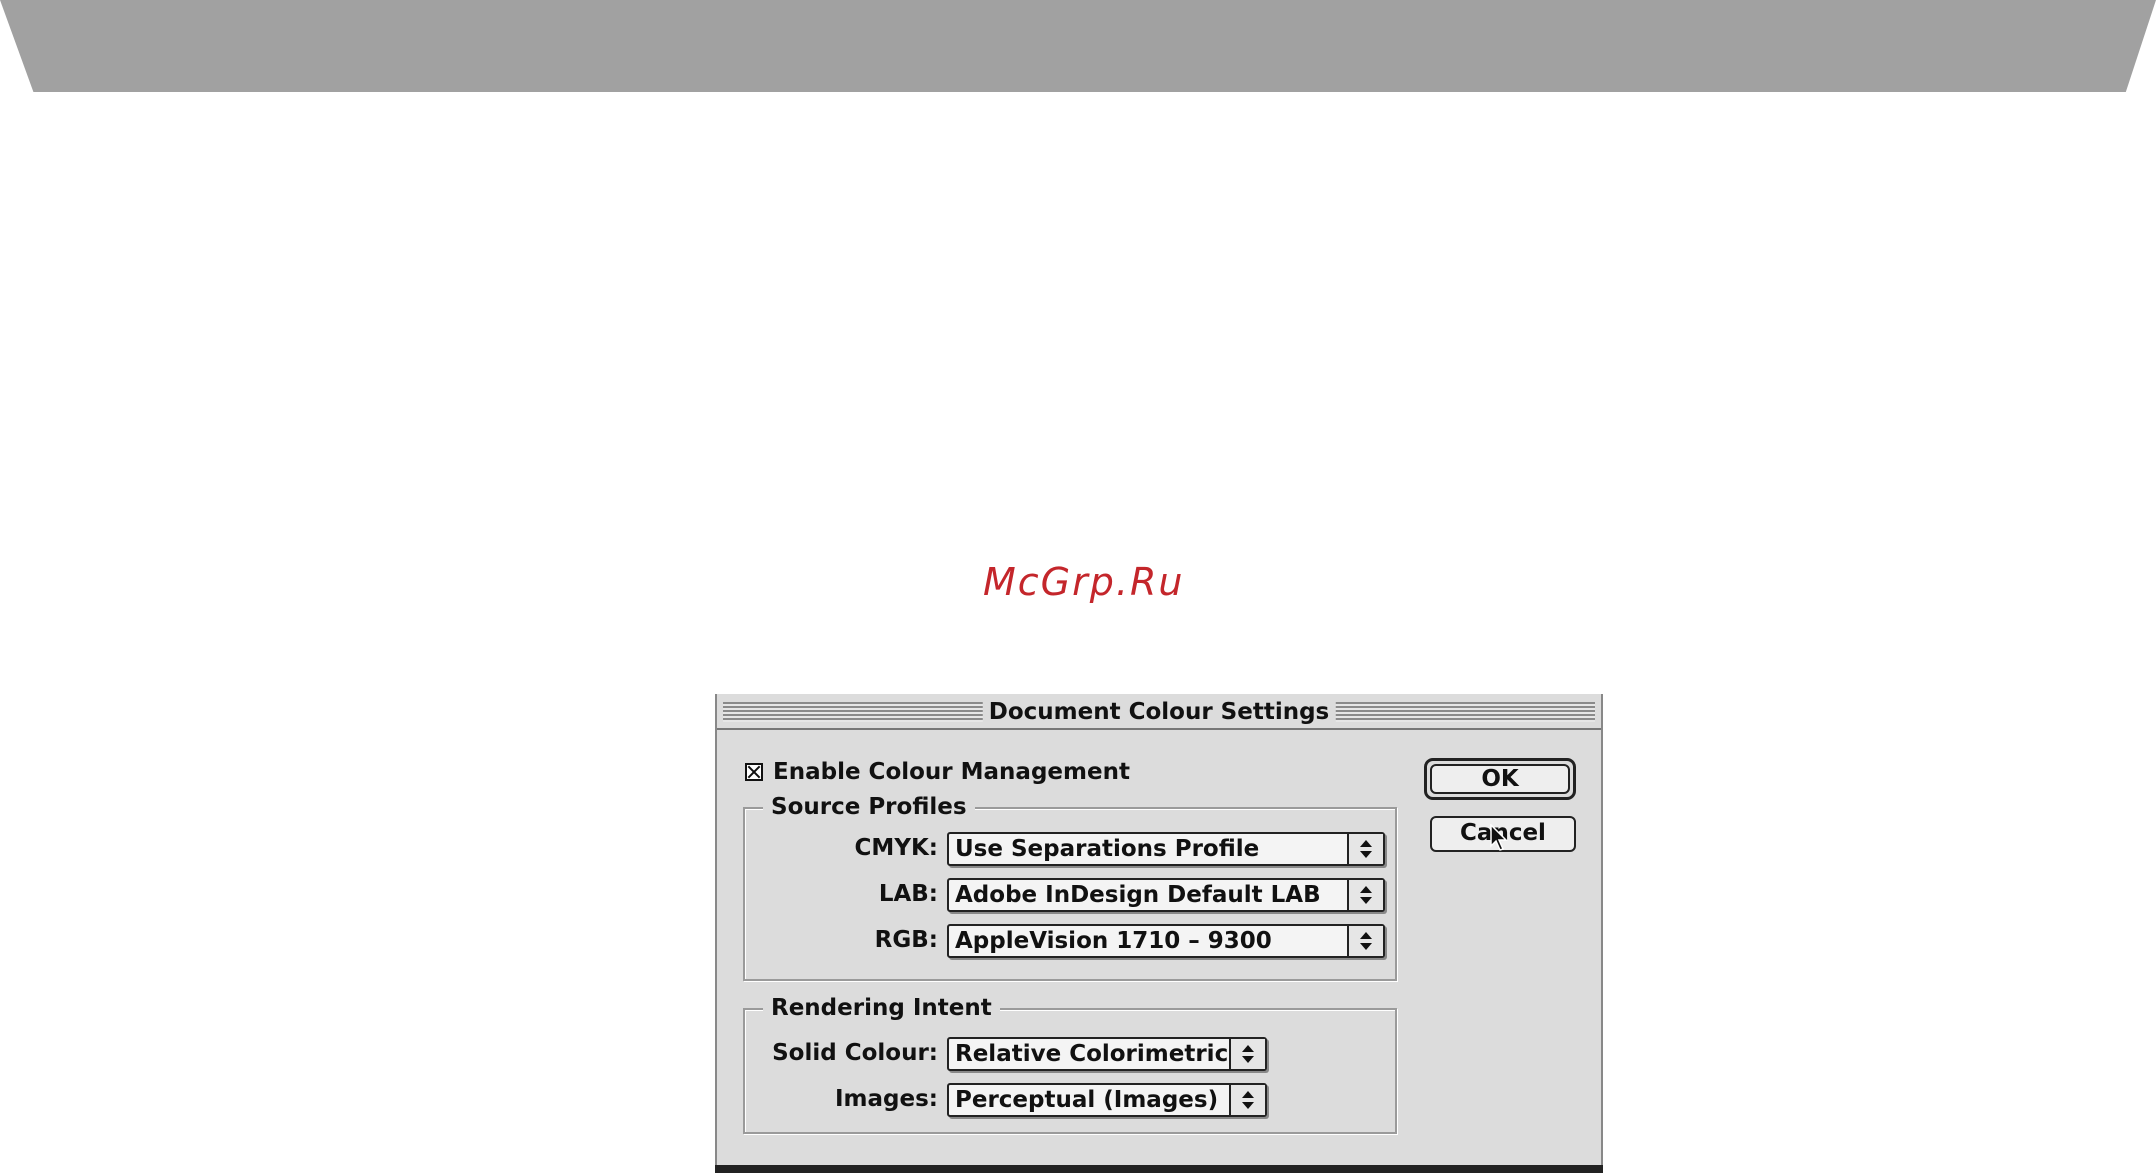  Describe the element at coordinates (1087, 1100) in the screenshot. I see `images-value: Perceptual (Images)` at that location.